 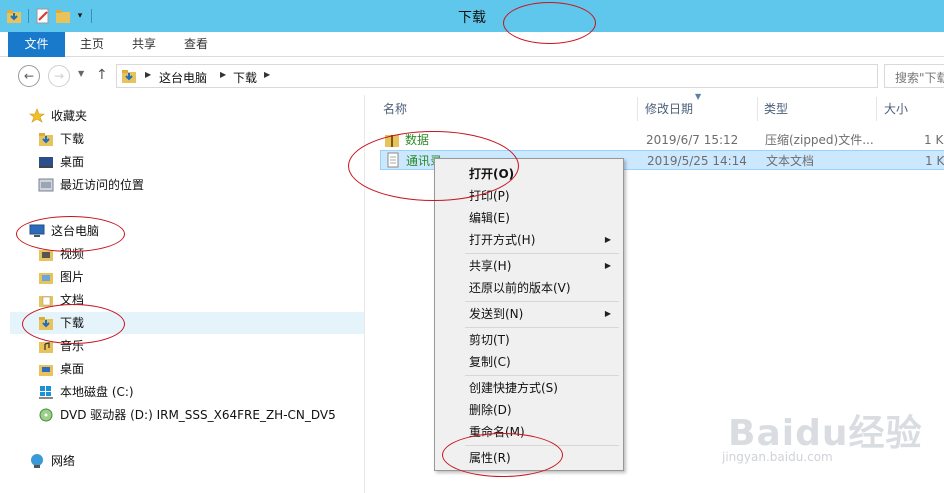 I want to click on column-header-name: 名称, so click(x=395, y=109).